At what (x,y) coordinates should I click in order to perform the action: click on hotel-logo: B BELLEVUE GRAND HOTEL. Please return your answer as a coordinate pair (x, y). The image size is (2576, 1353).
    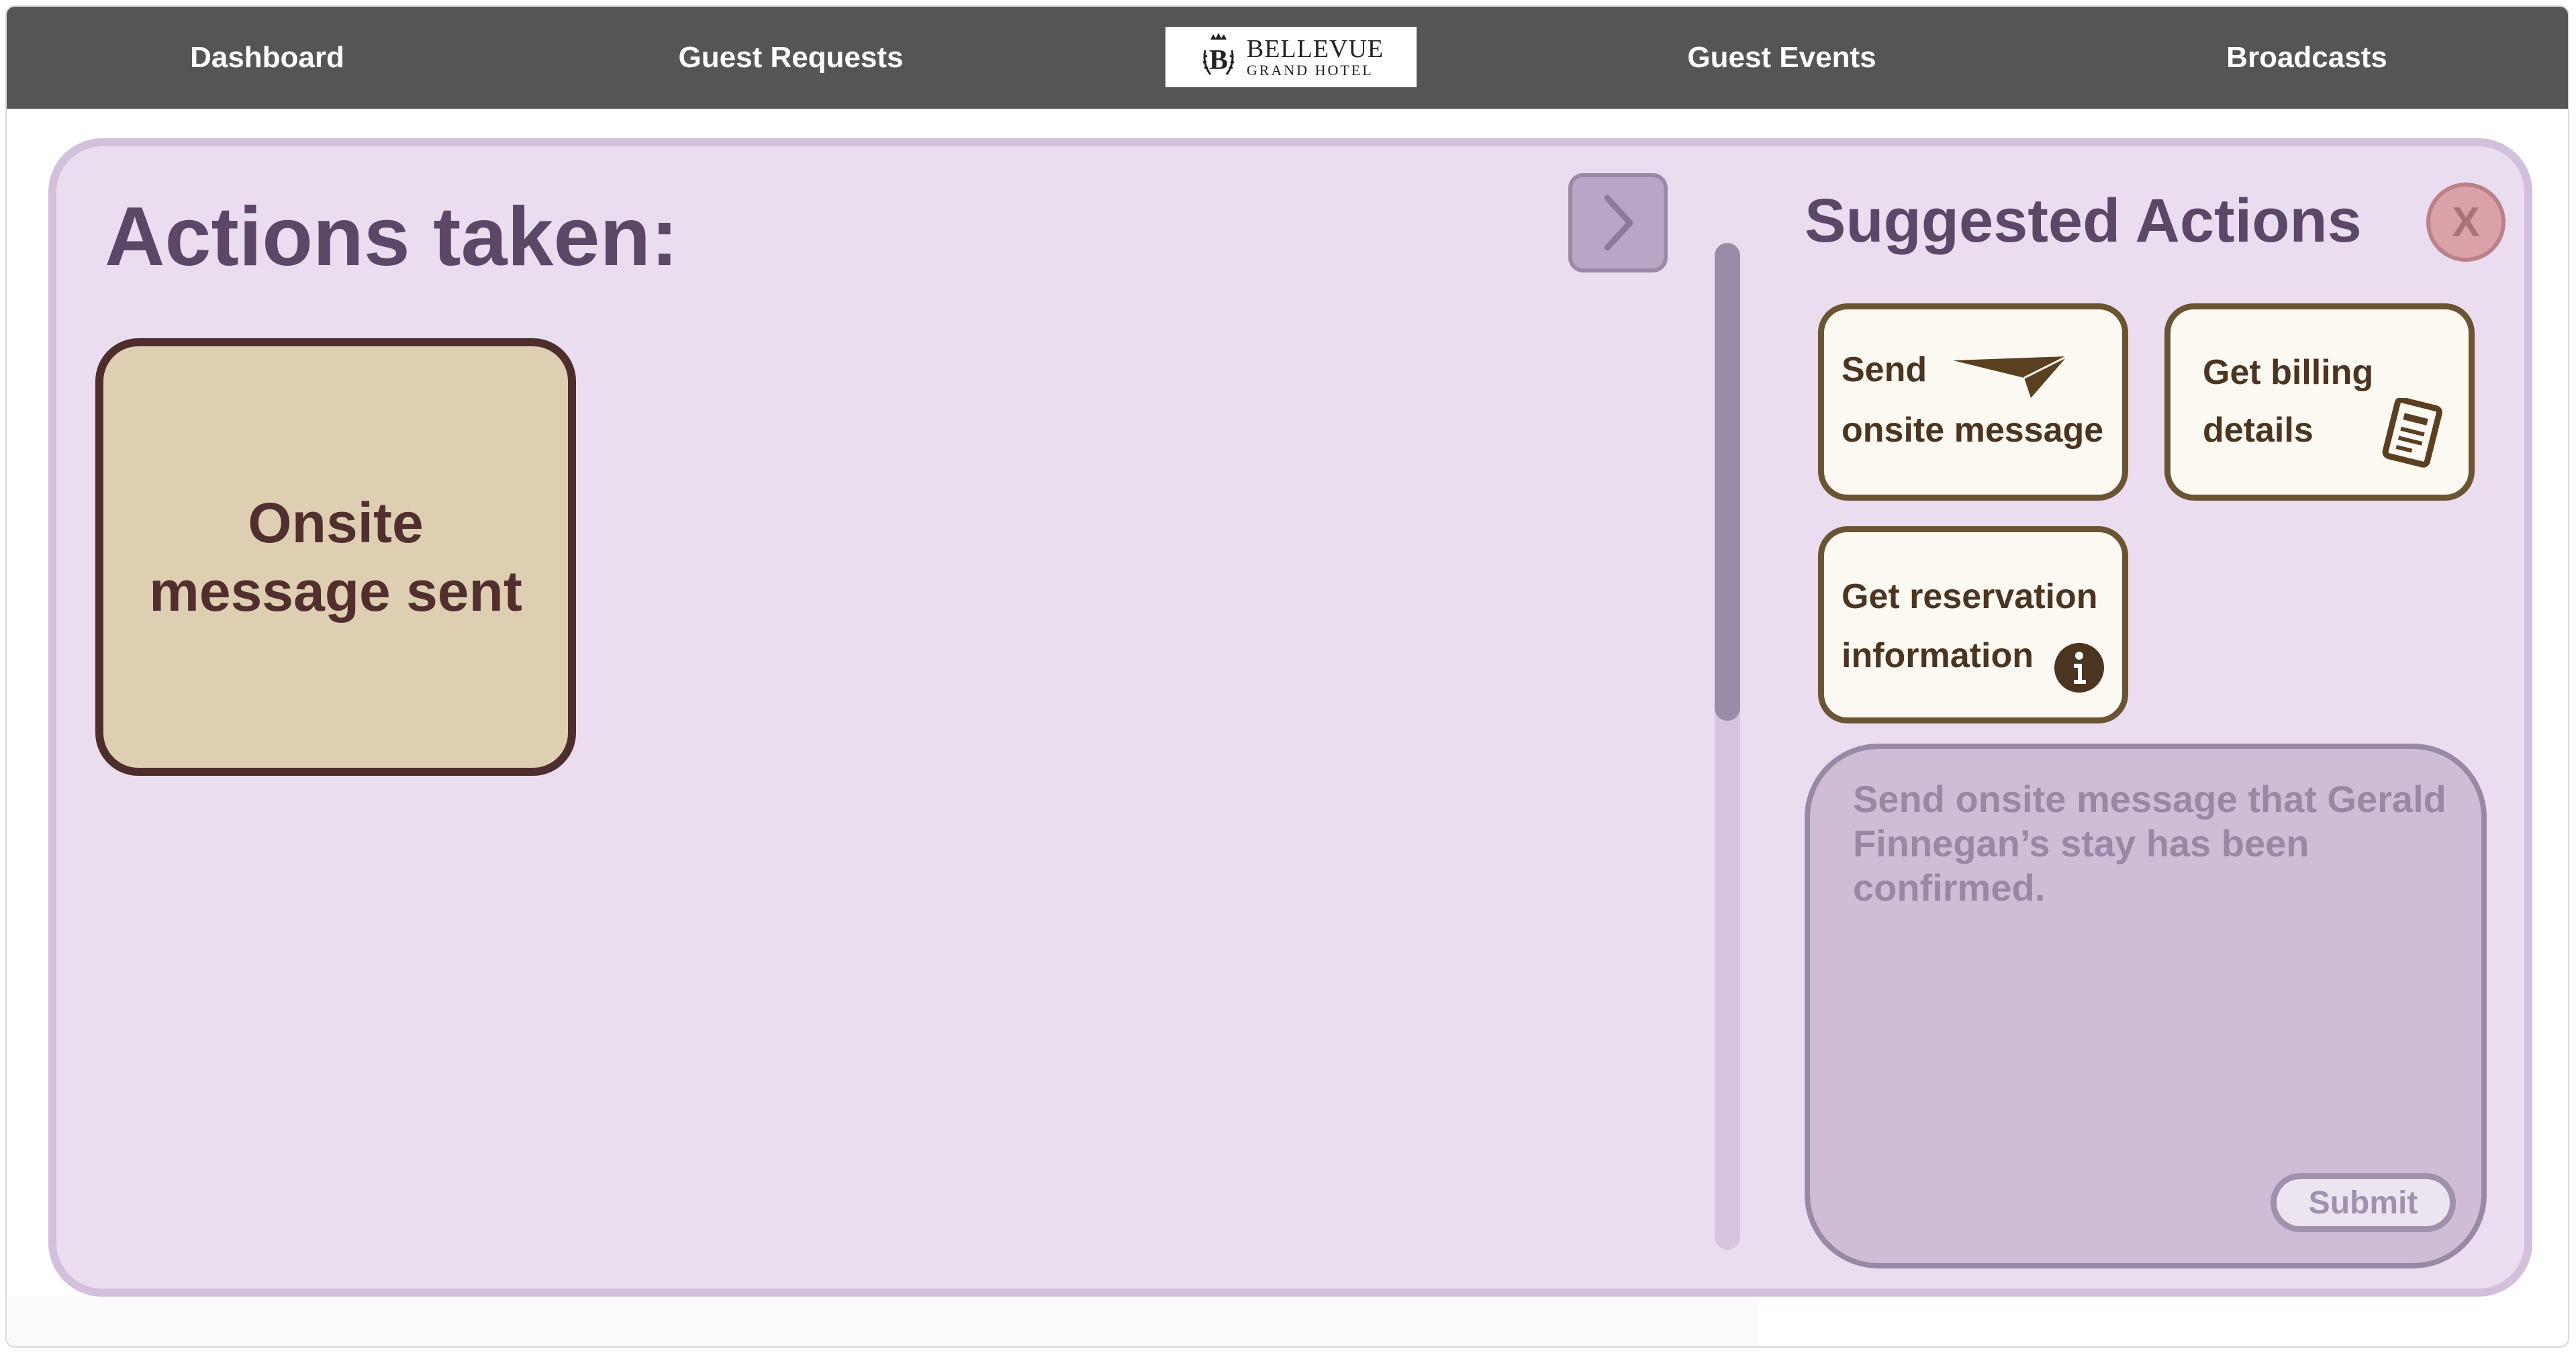
    Looking at the image, I should click on (1291, 57).